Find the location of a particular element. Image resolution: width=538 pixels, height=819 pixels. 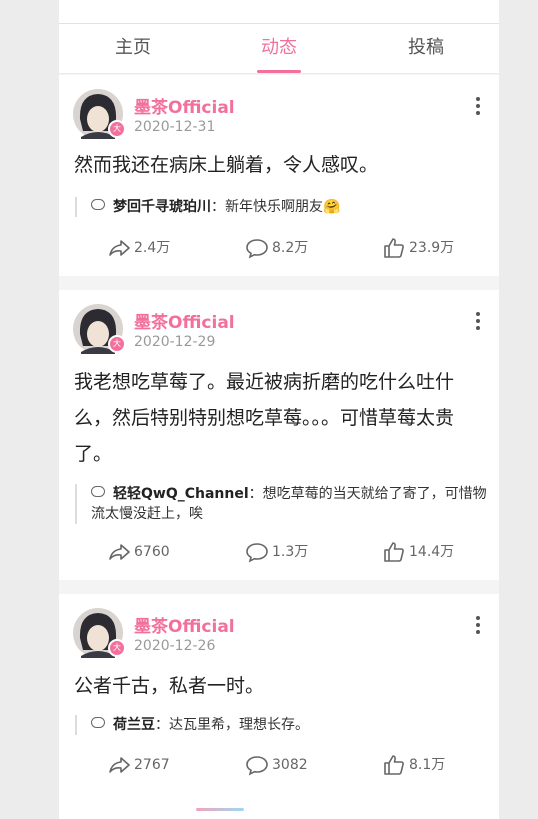

tab-bar: 主页 动态 投稿 is located at coordinates (279, 49).